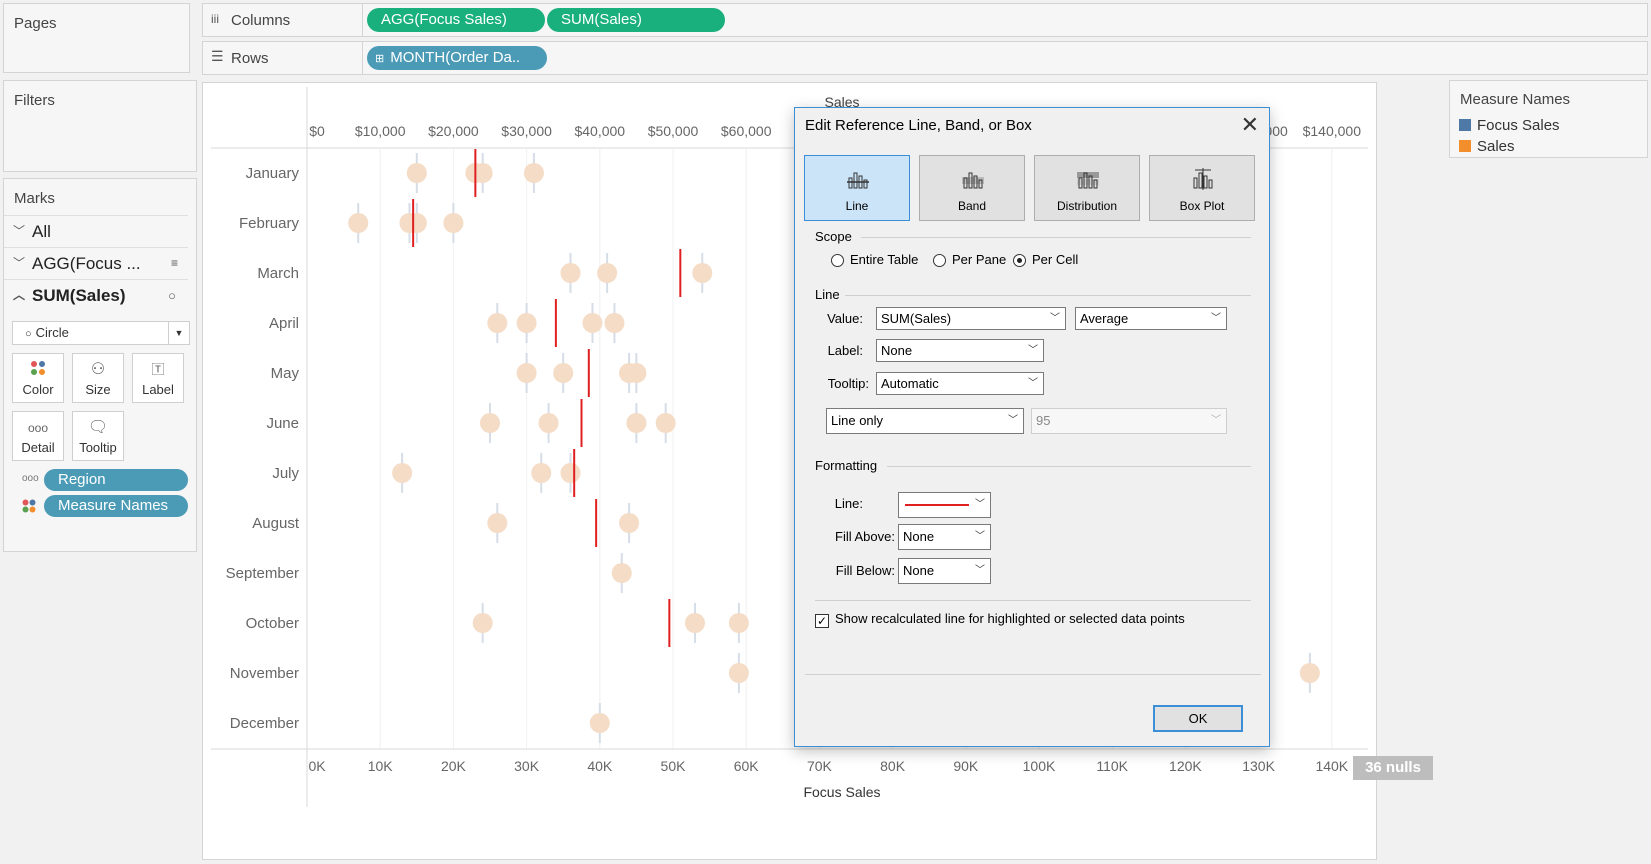 Image resolution: width=1651 pixels, height=864 pixels. I want to click on circle-icon: ○, so click(172, 295).